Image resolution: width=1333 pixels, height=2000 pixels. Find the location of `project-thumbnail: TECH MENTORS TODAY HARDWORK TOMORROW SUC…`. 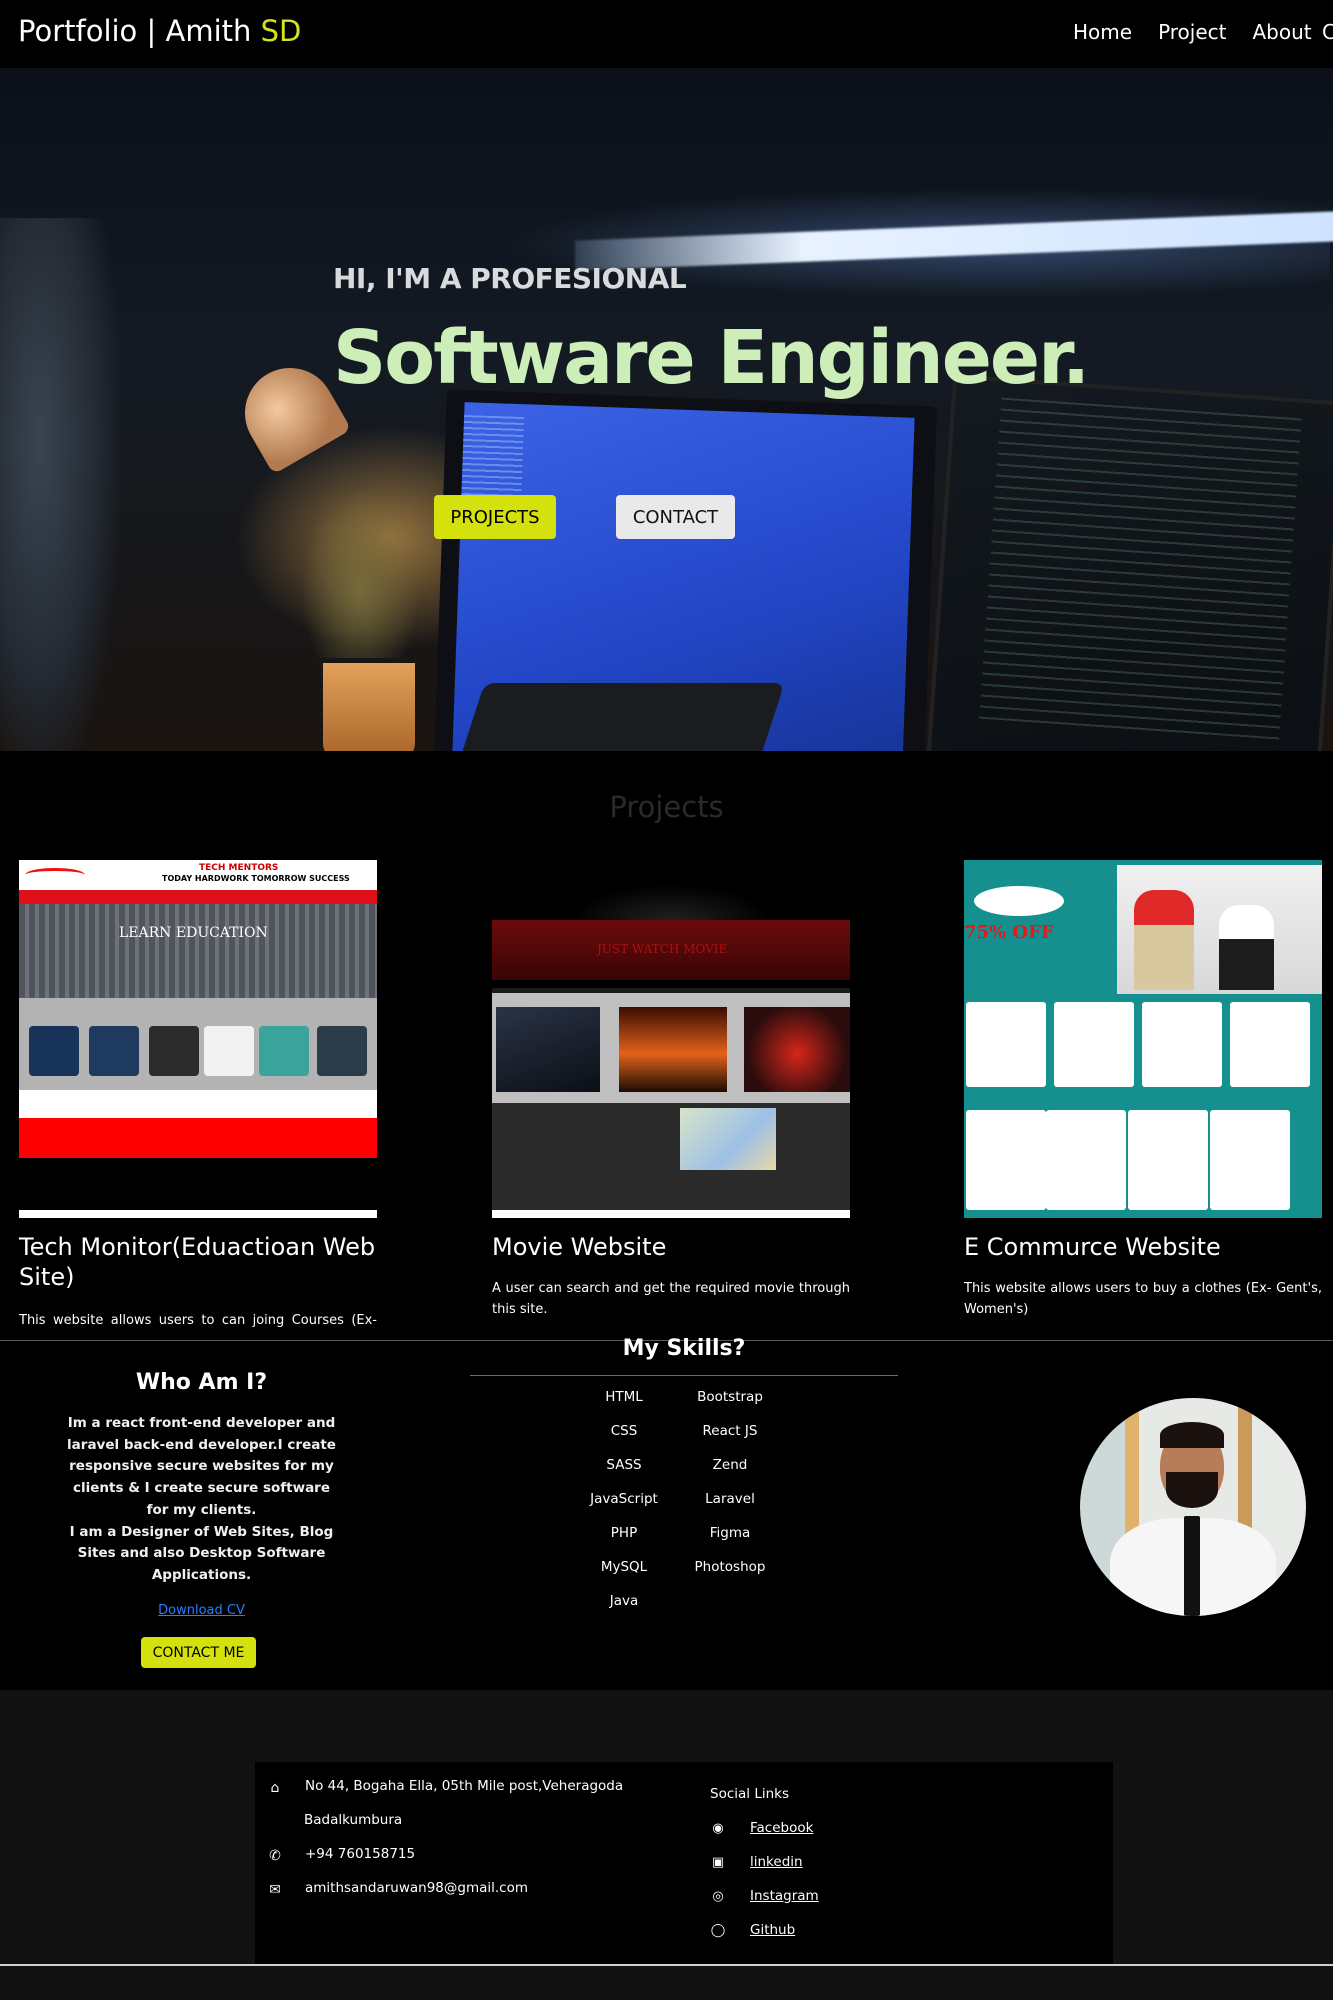

project-thumbnail: TECH MENTORS TODAY HARDWORK TOMORROW SUC… is located at coordinates (198, 1039).